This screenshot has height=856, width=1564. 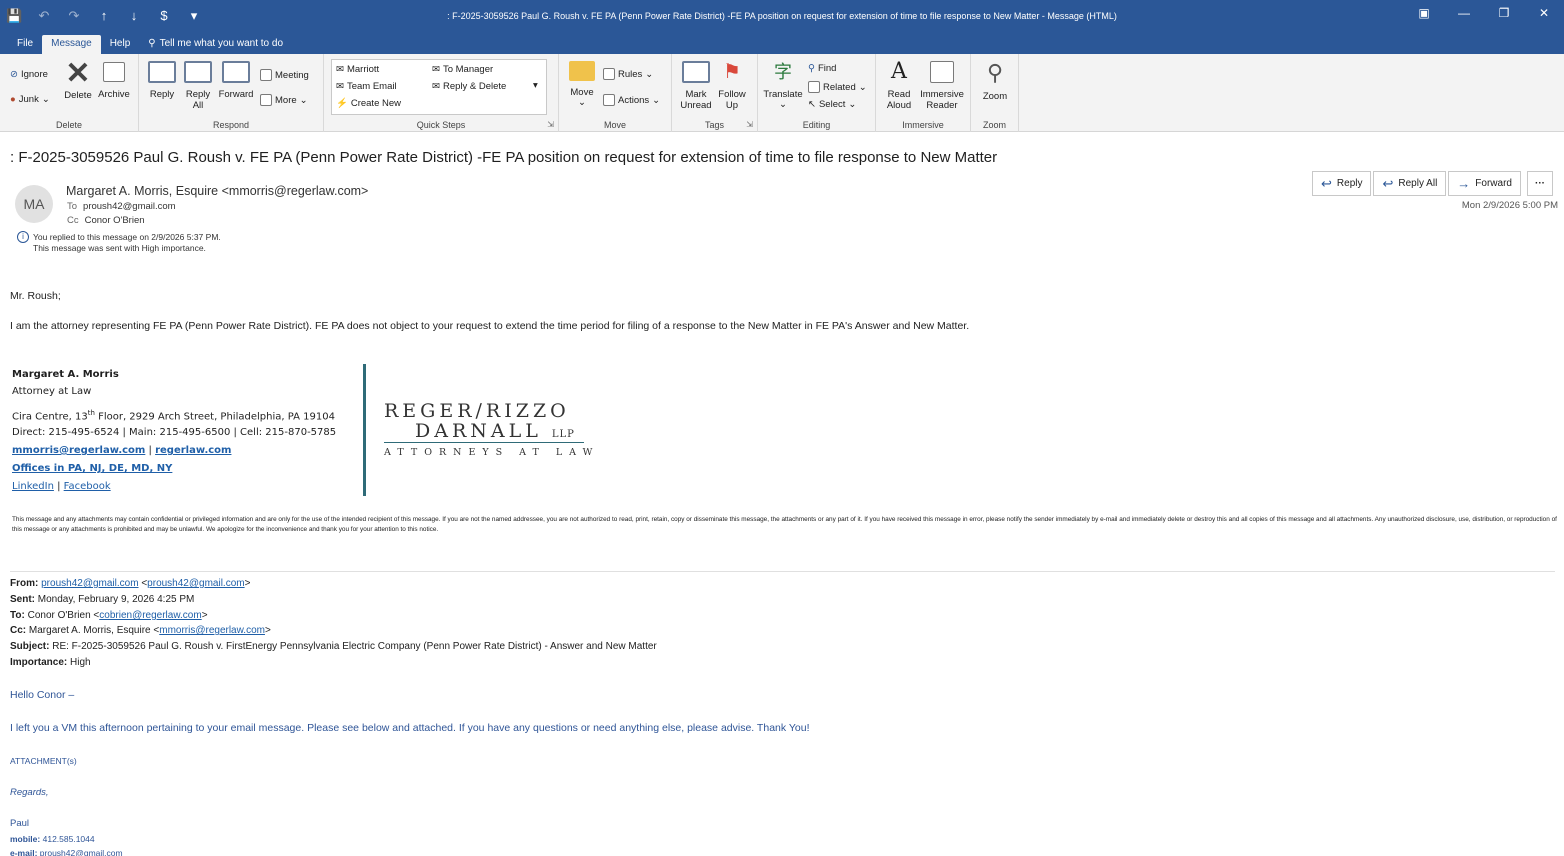 I want to click on meeting-icon, so click(x=266, y=75).